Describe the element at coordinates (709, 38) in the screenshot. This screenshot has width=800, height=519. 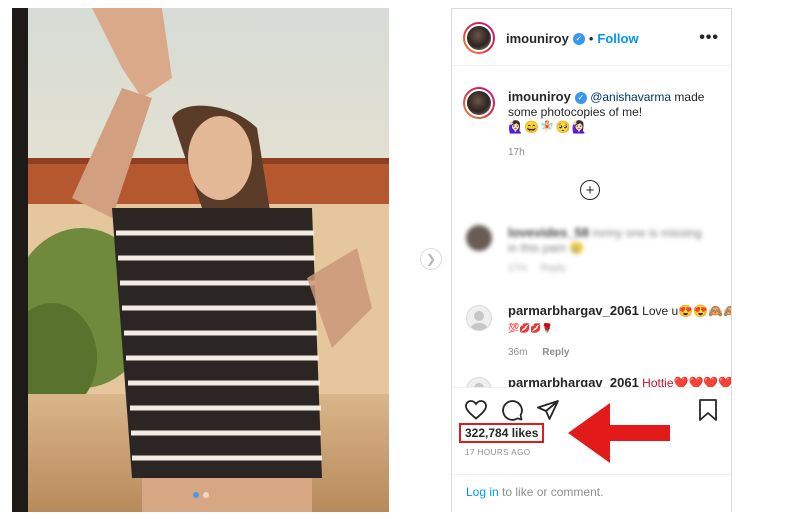
I see `more-options-icon: •••` at that location.